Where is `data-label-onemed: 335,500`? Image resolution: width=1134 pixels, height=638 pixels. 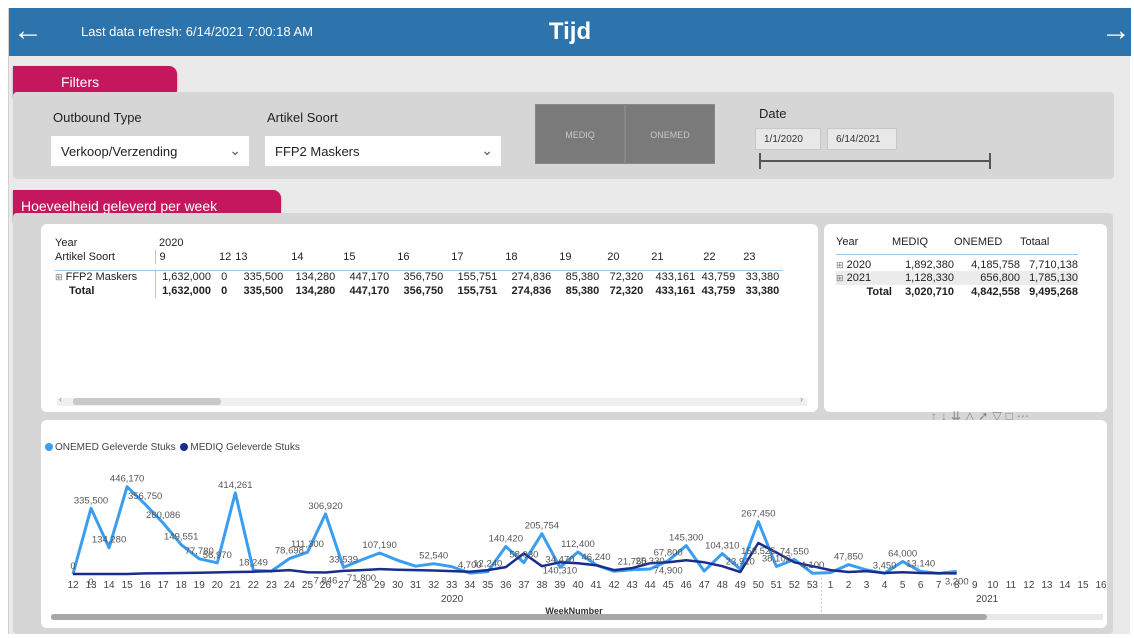
data-label-onemed: 335,500 is located at coordinates (91, 500).